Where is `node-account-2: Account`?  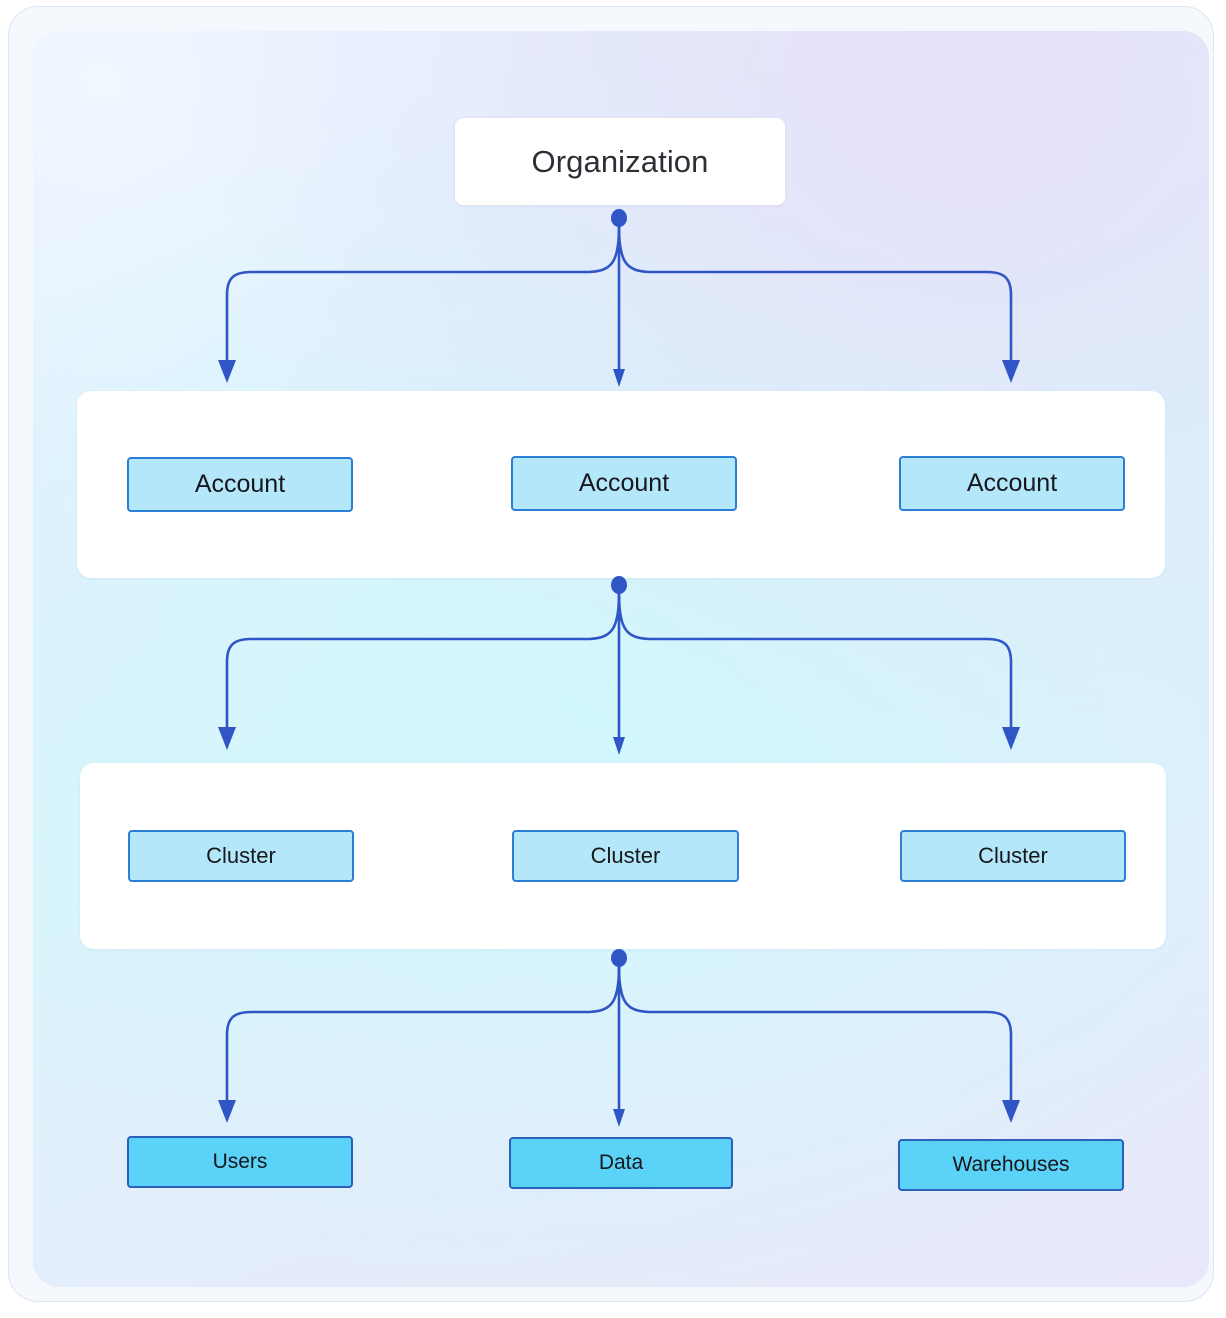 node-account-2: Account is located at coordinates (624, 483).